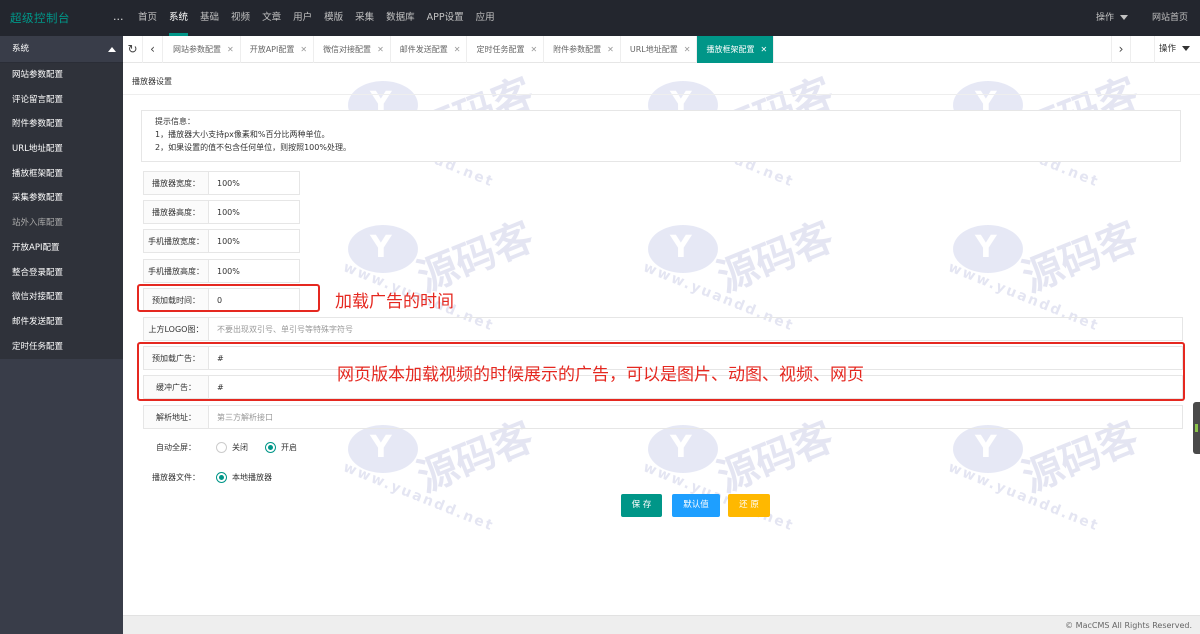 This screenshot has width=1200, height=634. What do you see at coordinates (252, 477) in the screenshot?
I see `radio-label: 本地播放器` at bounding box center [252, 477].